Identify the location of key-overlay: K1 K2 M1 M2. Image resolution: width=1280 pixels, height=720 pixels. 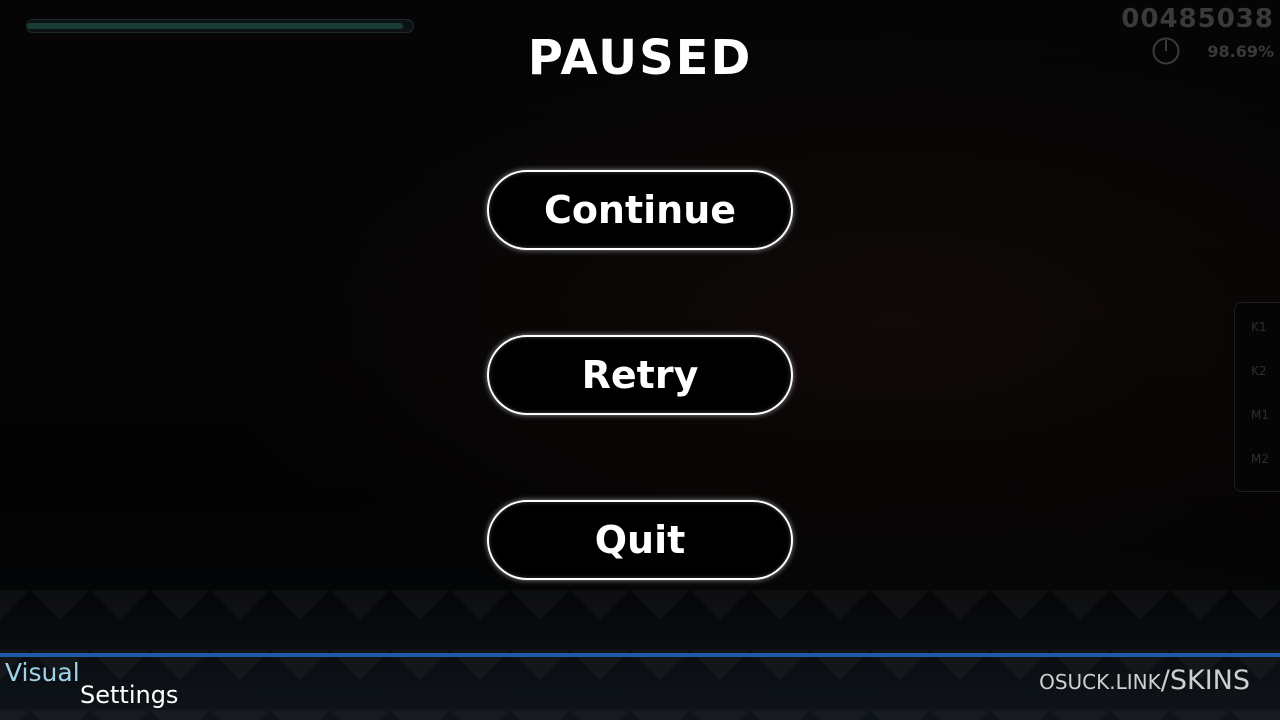
(1257, 397).